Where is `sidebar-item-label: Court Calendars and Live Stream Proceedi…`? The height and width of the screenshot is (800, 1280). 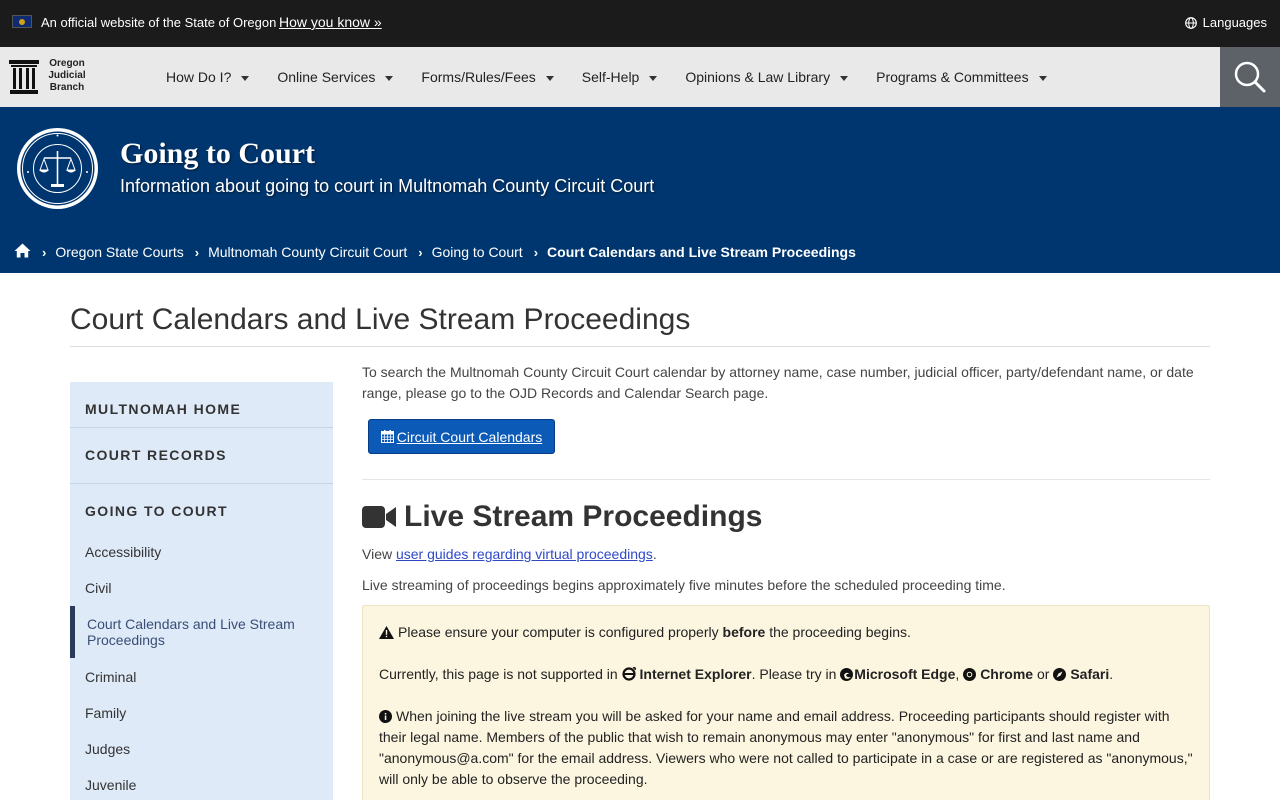 sidebar-item-label: Court Calendars and Live Stream Proceedi… is located at coordinates (191, 632).